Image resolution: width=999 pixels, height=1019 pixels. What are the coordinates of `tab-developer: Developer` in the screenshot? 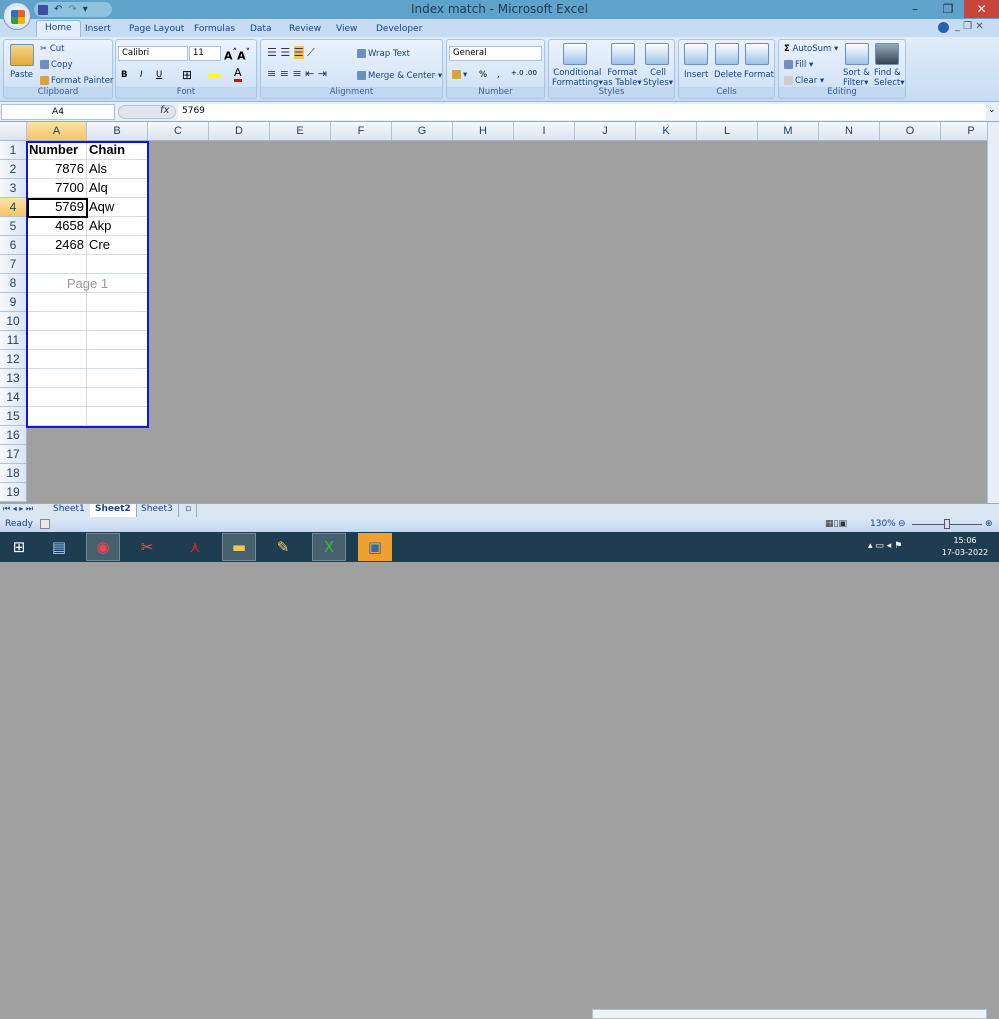 It's located at (399, 30).